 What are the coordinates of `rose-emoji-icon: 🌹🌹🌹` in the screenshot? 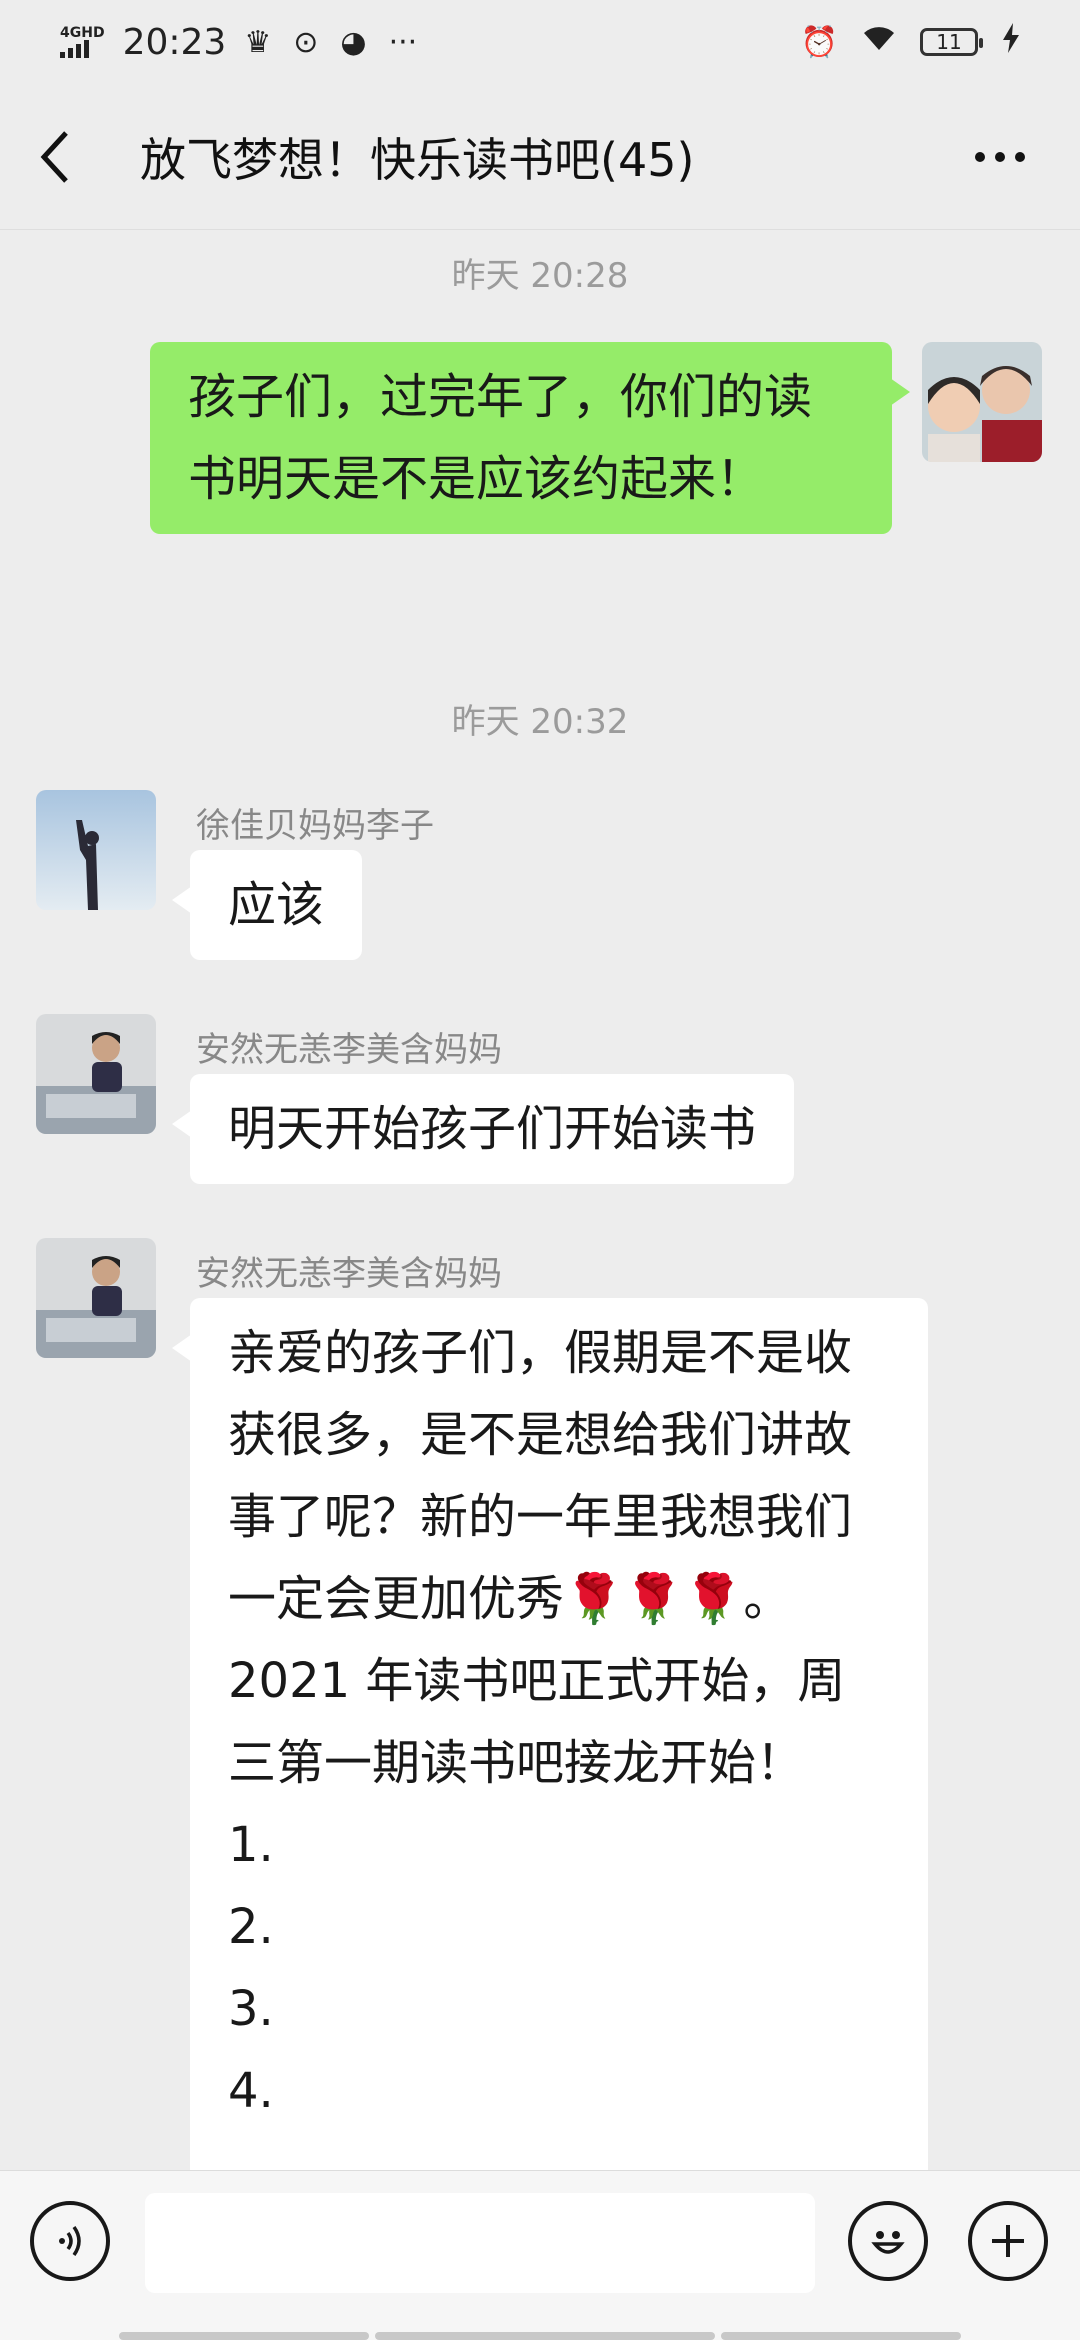 It's located at (654, 1599).